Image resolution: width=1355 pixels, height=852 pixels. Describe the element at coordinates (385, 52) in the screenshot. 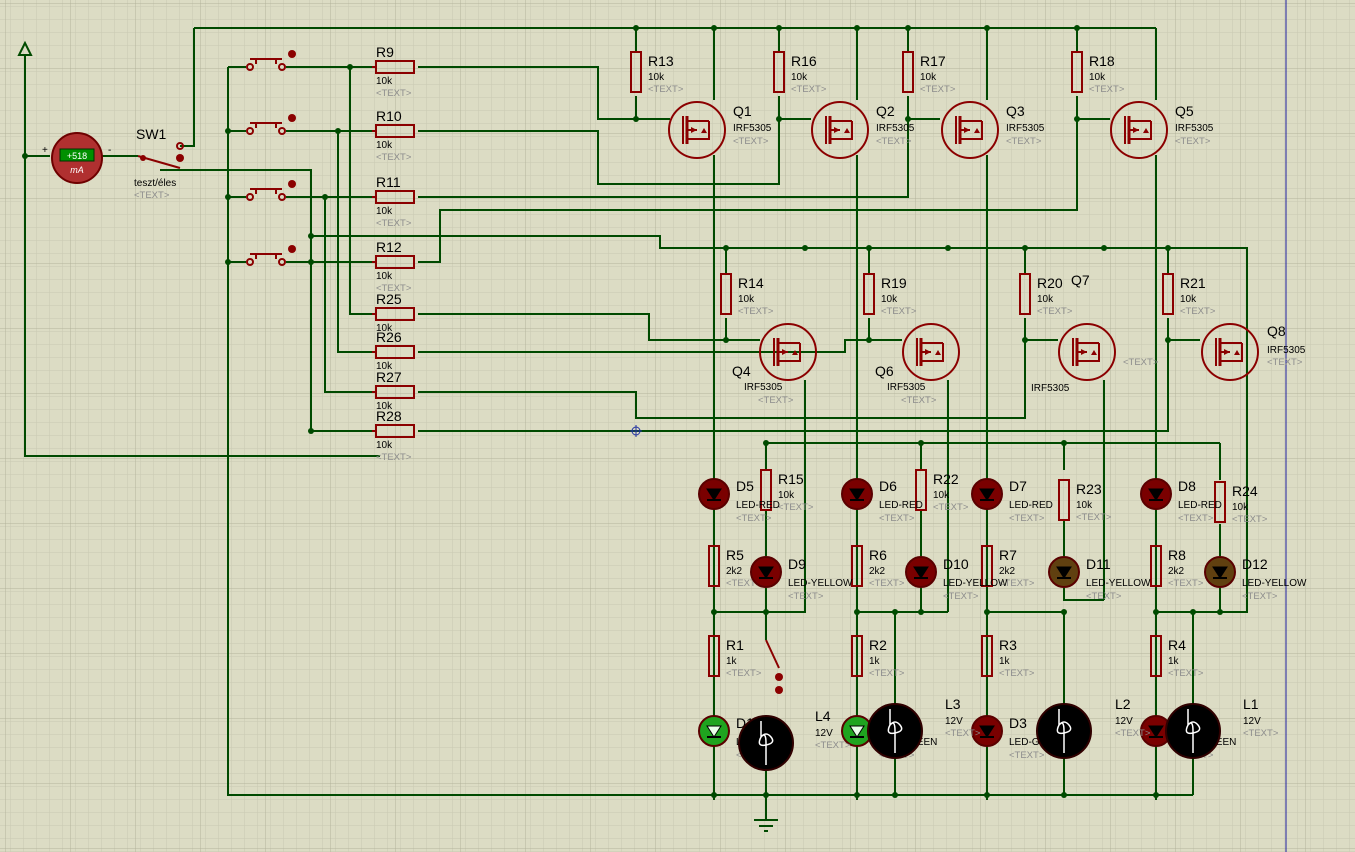

I see `resistor-label: R9` at that location.